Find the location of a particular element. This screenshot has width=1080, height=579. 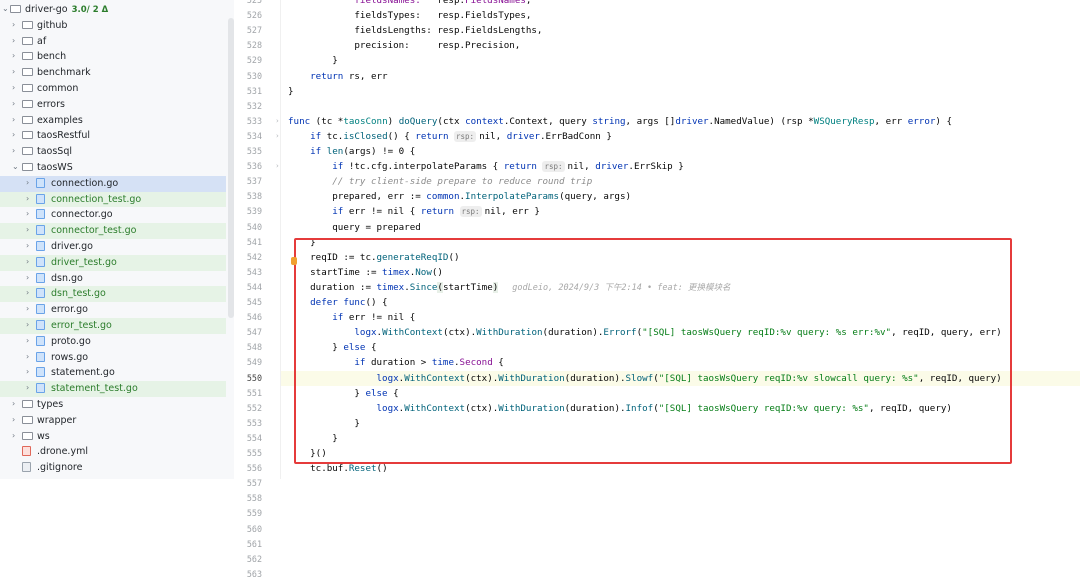

tree-item-gitignore: .gitignore is located at coordinates (113, 468).